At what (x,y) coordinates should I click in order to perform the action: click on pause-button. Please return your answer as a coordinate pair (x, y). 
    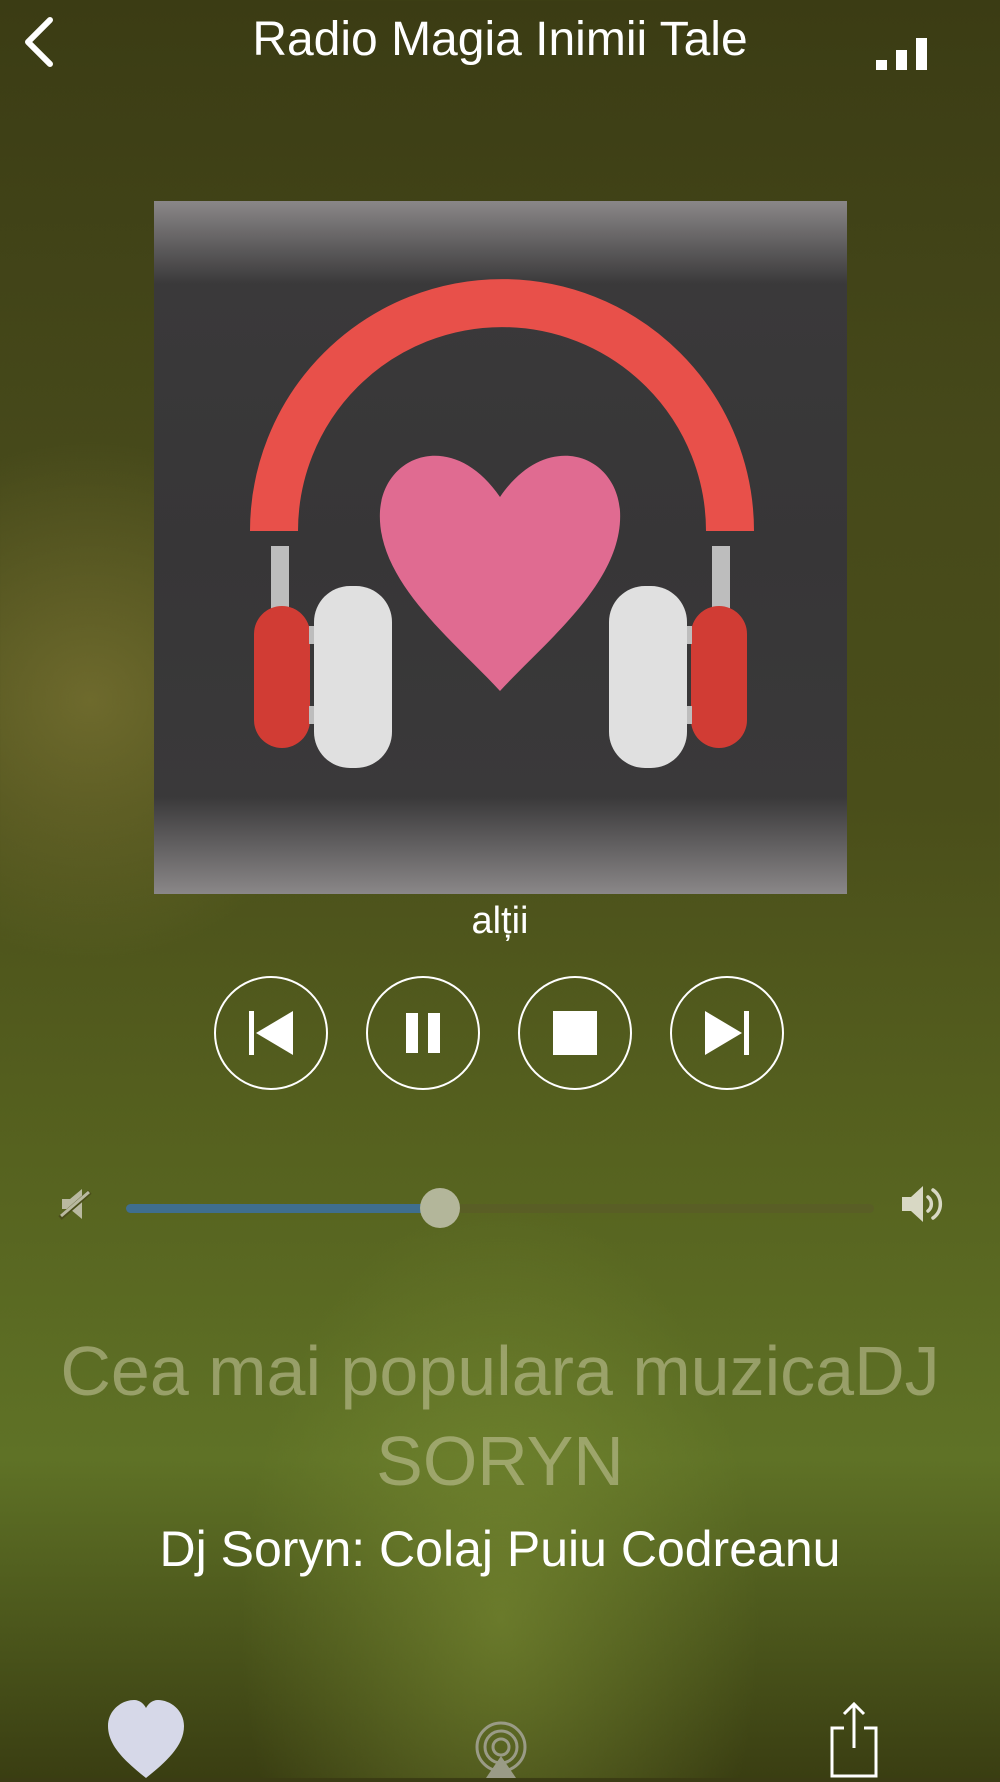
    Looking at the image, I should click on (423, 1033).